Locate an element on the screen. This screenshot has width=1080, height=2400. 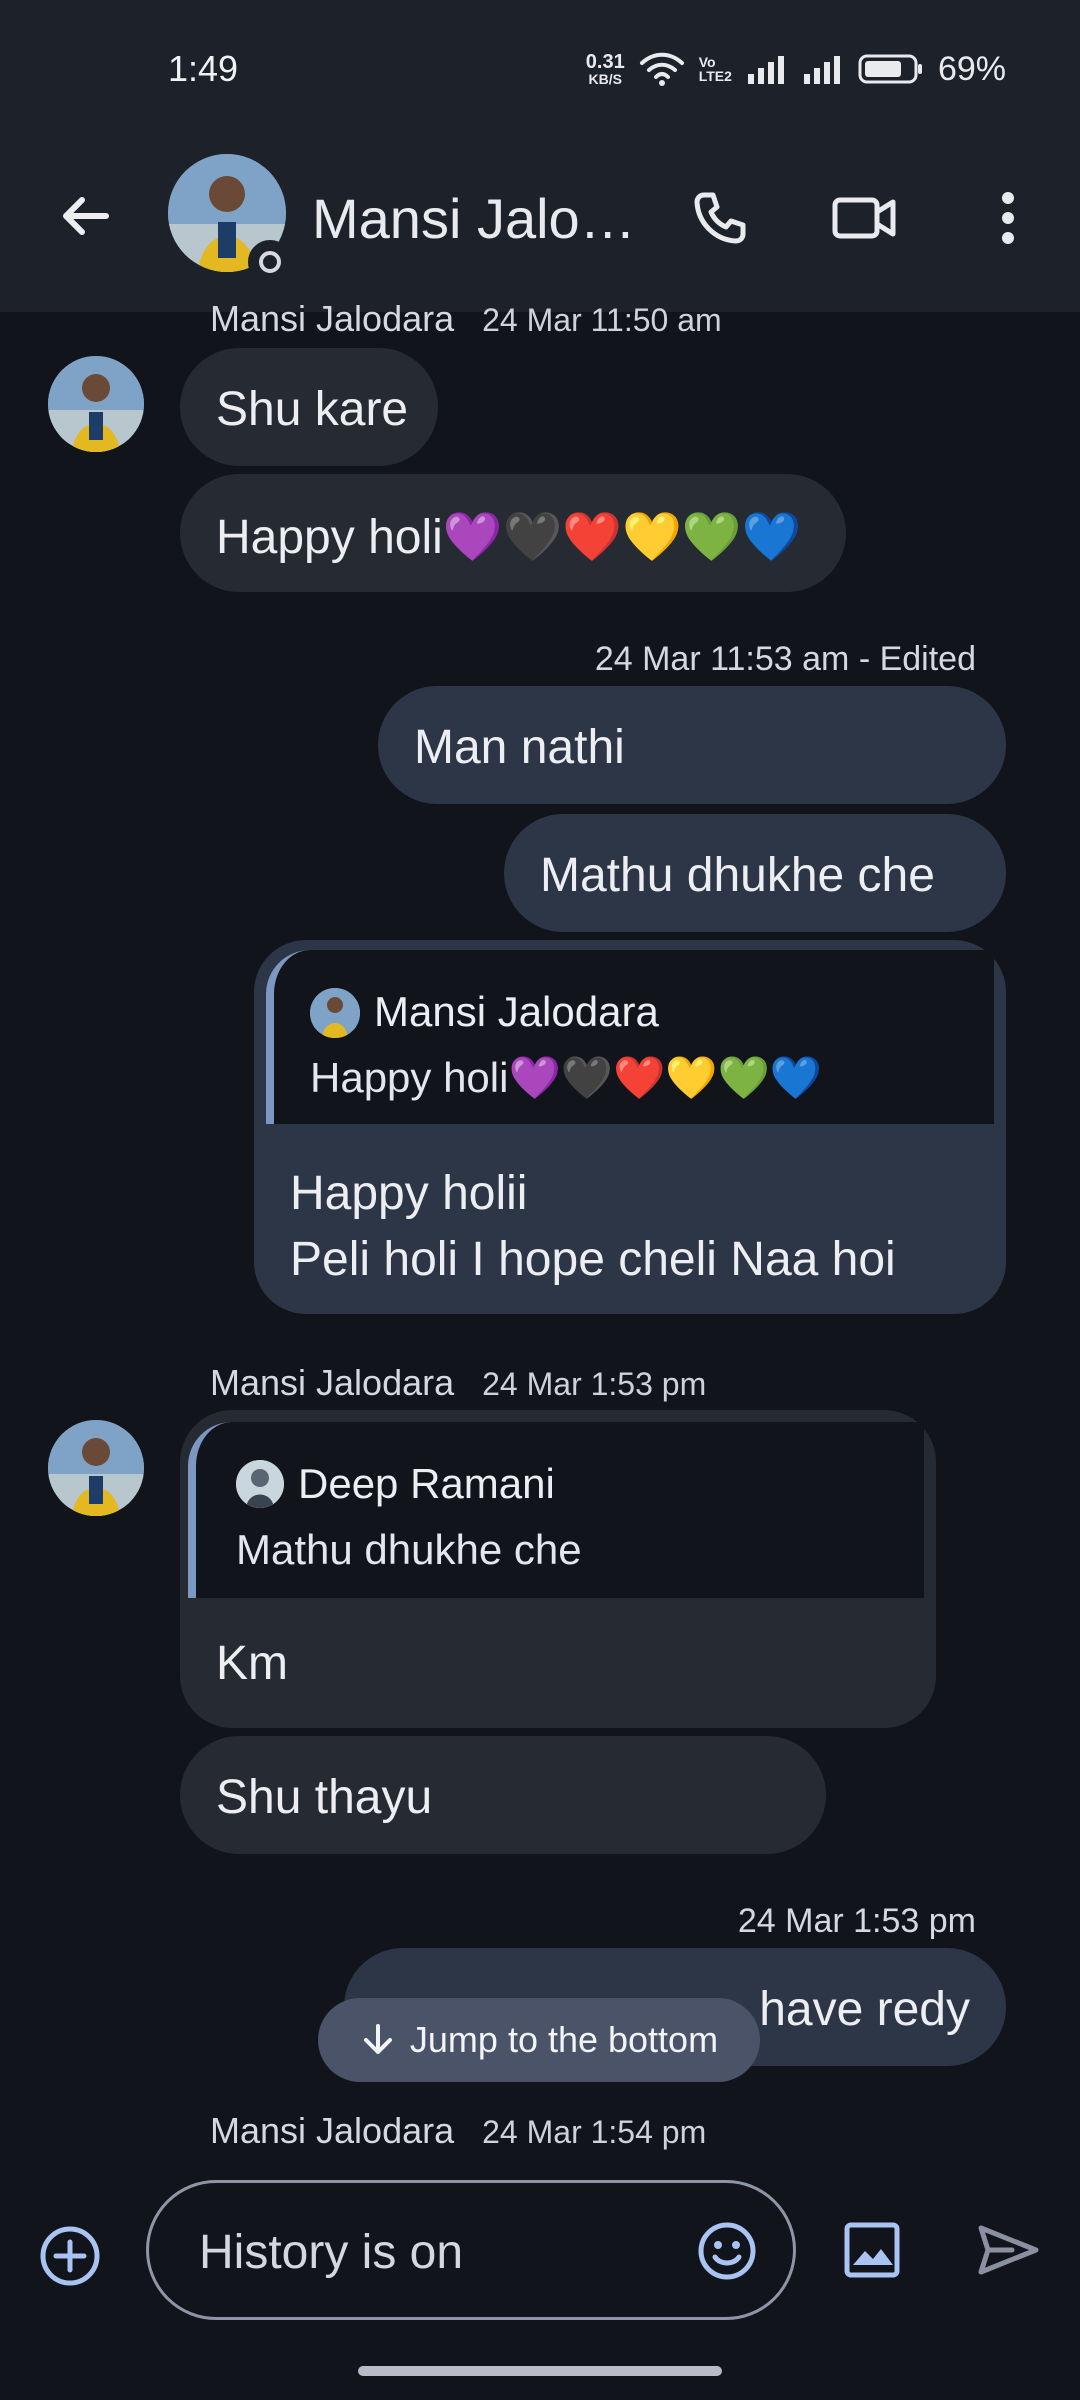
network-speed: 0.31 KB/S is located at coordinates (605, 69).